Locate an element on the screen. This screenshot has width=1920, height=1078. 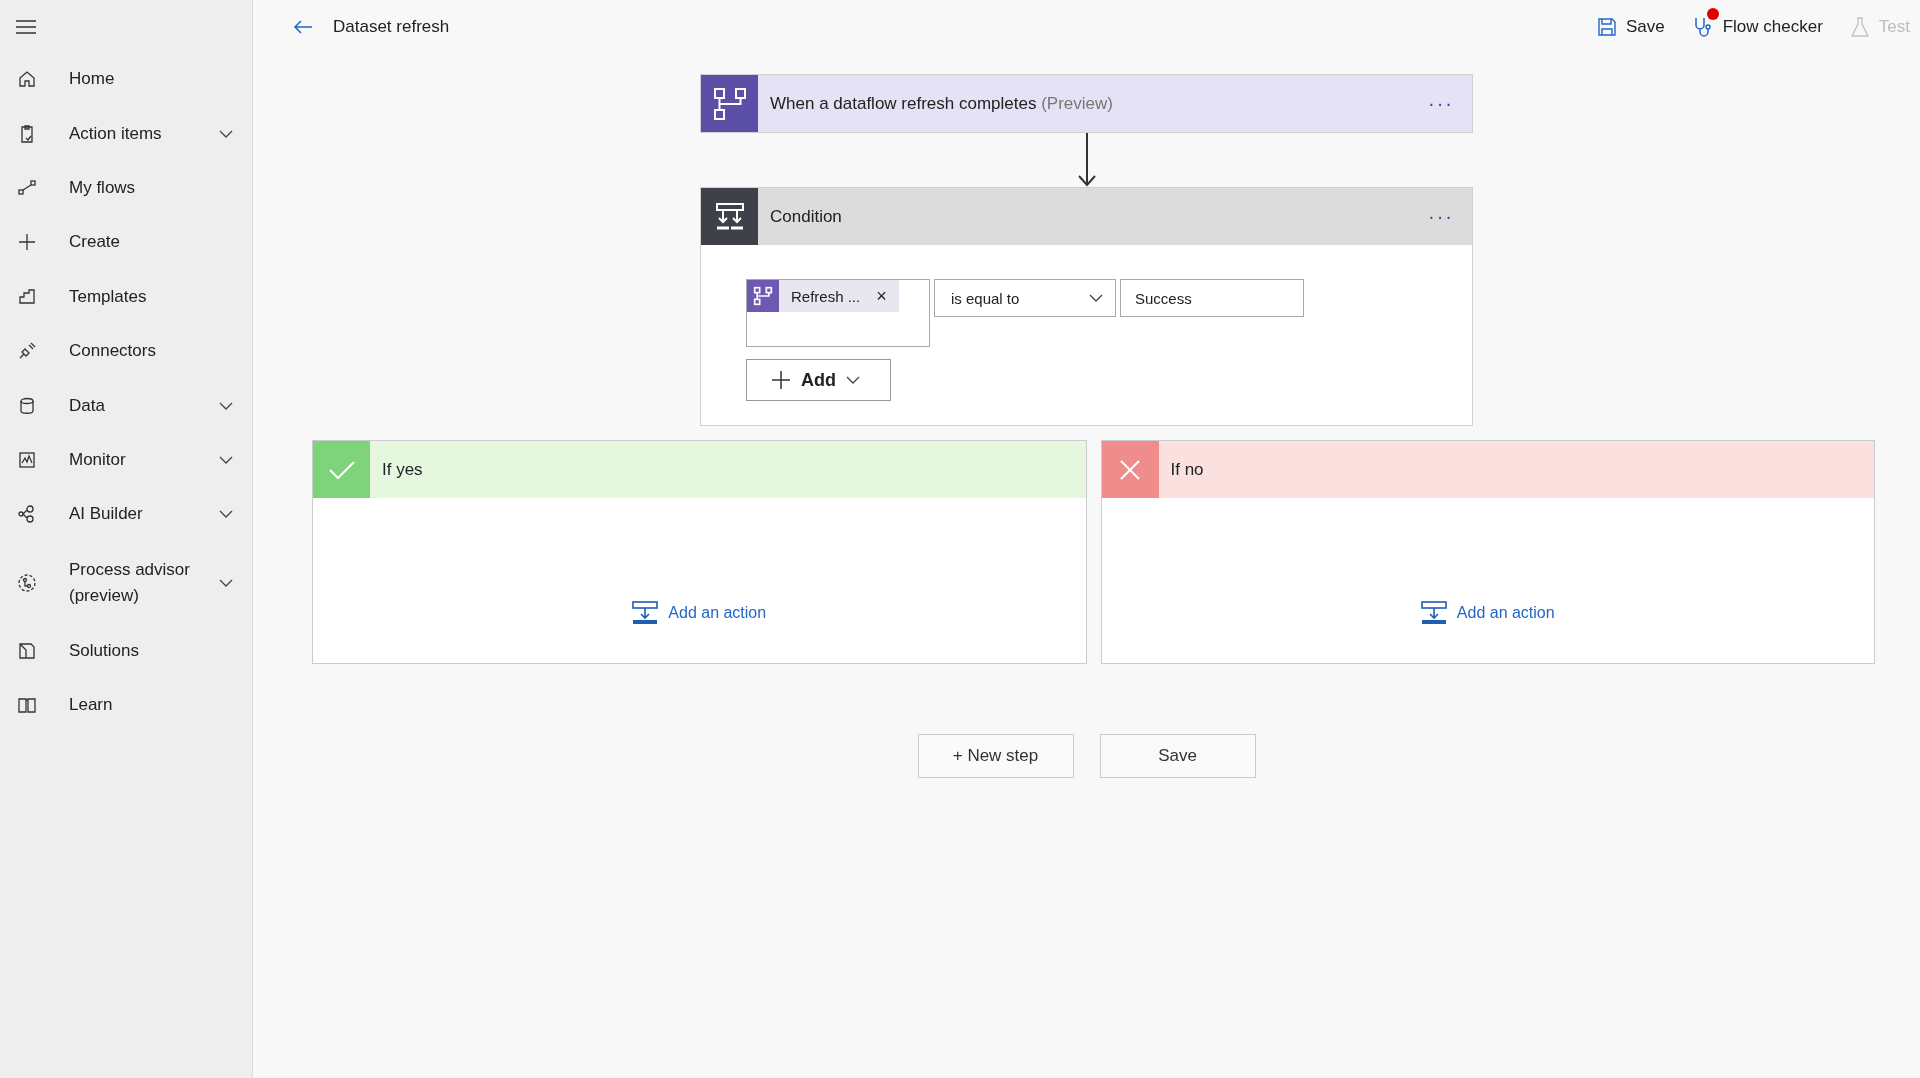
home-icon is located at coordinates (27, 79).